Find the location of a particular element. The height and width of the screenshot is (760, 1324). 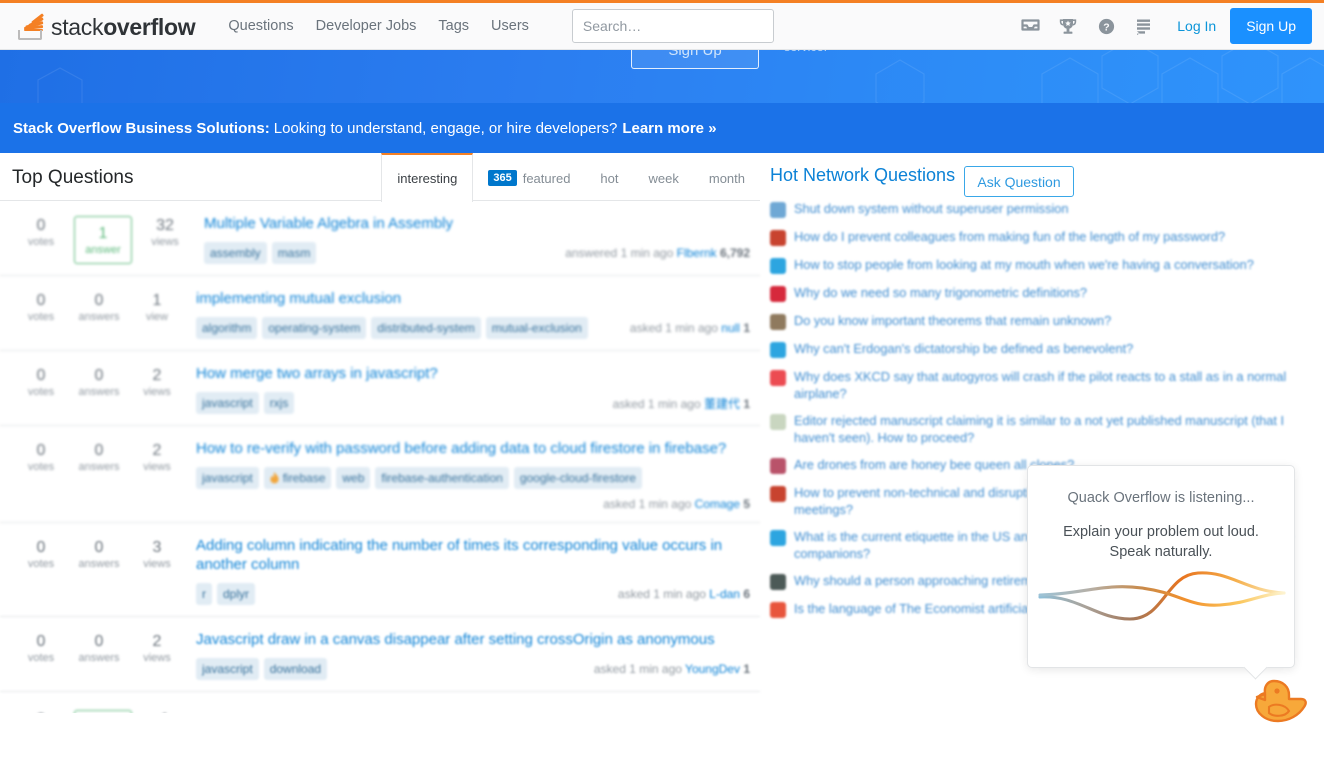

question-author: L-dan is located at coordinates (724, 594).